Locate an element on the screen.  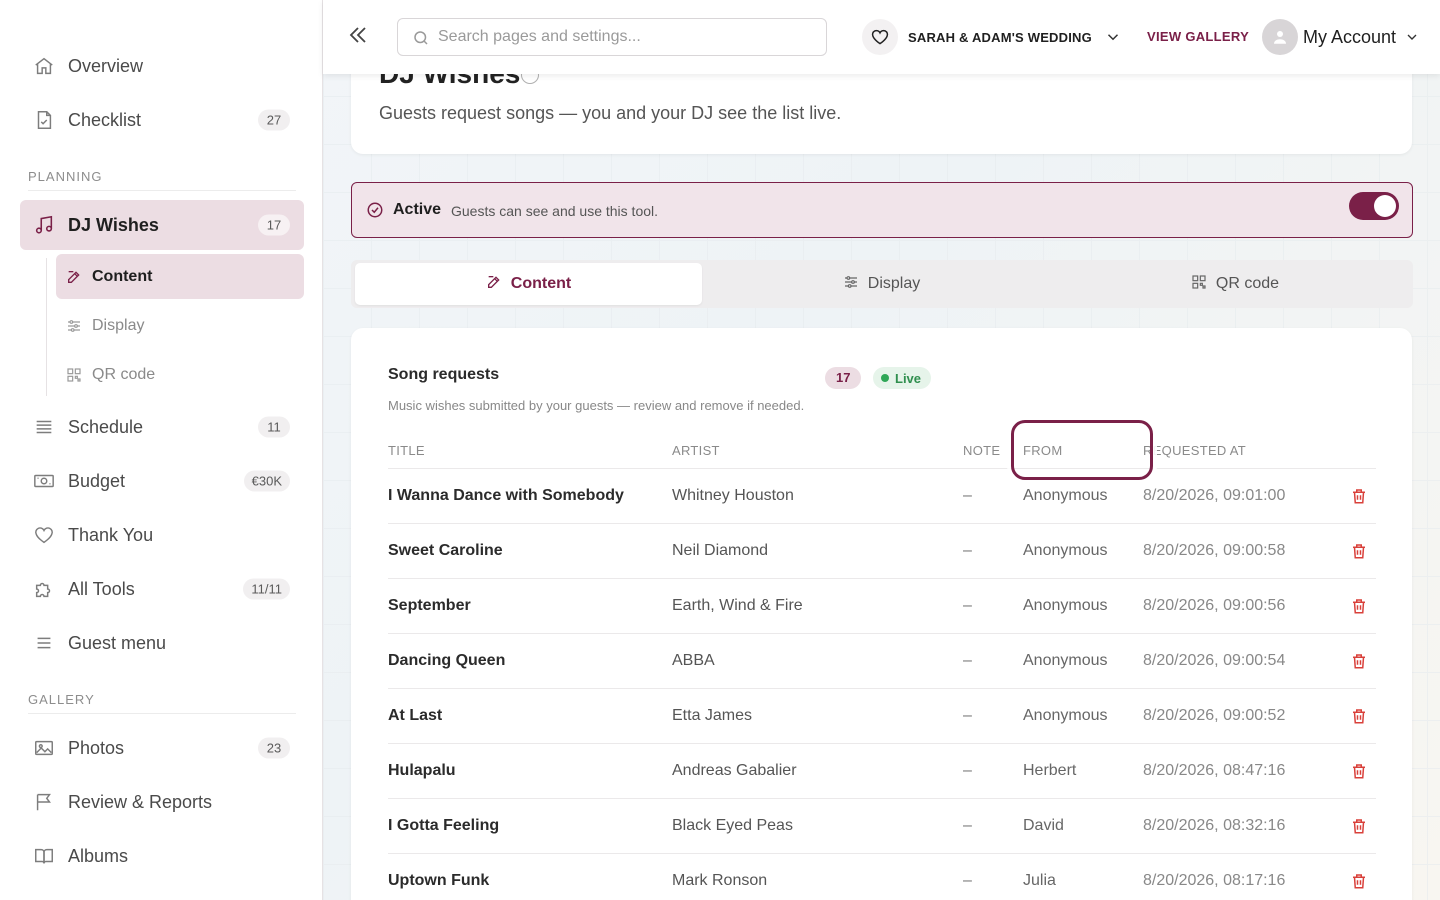
column-header-requested-at: REQUESTED AT is located at coordinates (1194, 450).